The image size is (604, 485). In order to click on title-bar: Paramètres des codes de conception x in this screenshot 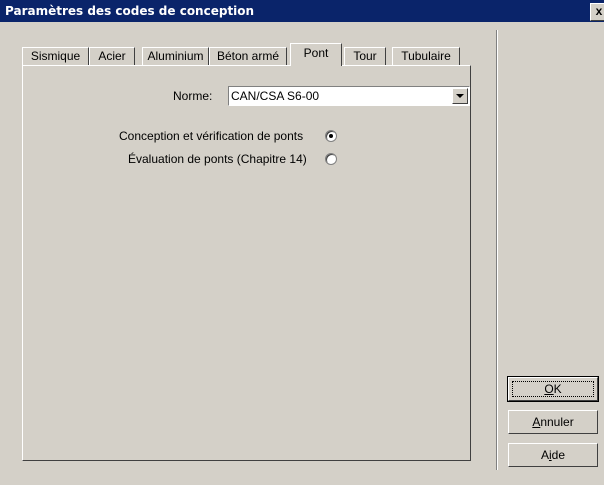, I will do `click(302, 11)`.